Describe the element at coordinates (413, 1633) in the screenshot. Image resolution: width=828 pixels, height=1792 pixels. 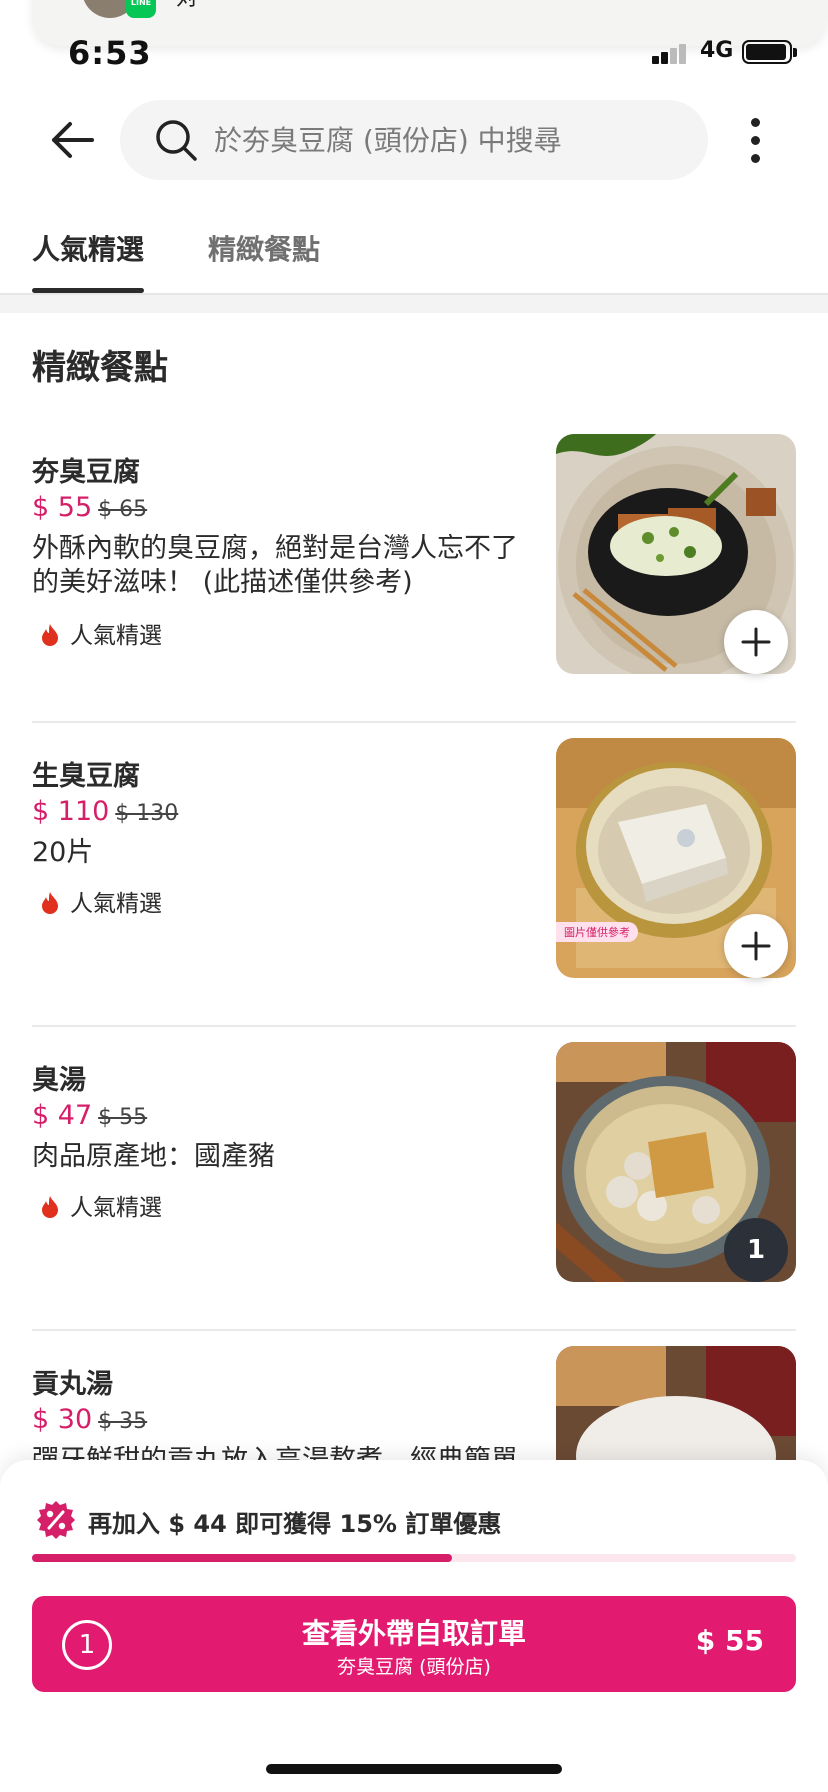
I see `checkout-title: 查看外帶自取訂單` at that location.